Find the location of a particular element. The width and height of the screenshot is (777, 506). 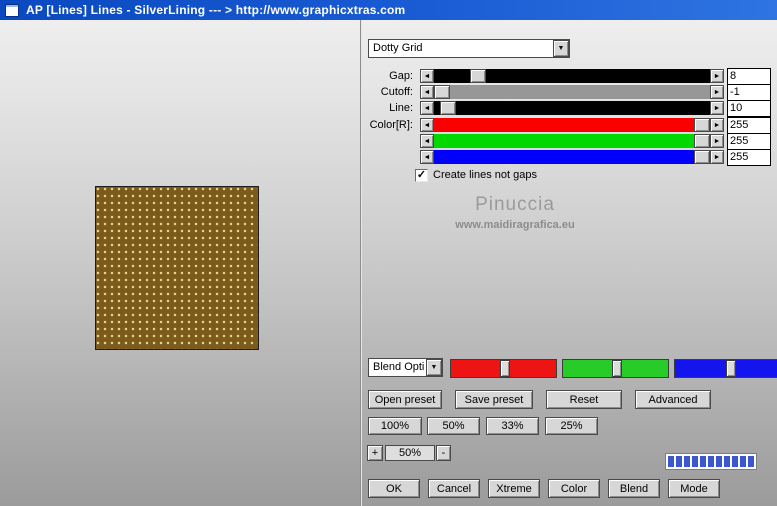

blend-red-thumb is located at coordinates (505, 368).